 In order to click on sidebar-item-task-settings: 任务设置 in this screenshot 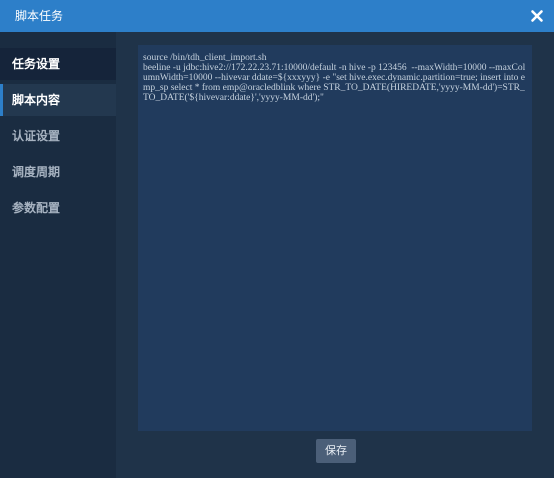, I will do `click(58, 64)`.